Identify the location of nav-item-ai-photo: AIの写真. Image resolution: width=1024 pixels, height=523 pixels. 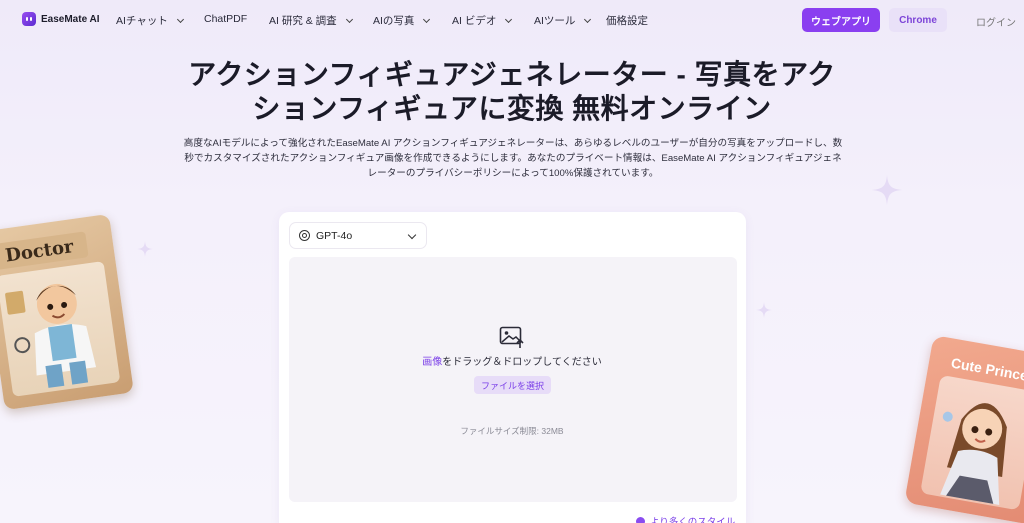
(402, 20).